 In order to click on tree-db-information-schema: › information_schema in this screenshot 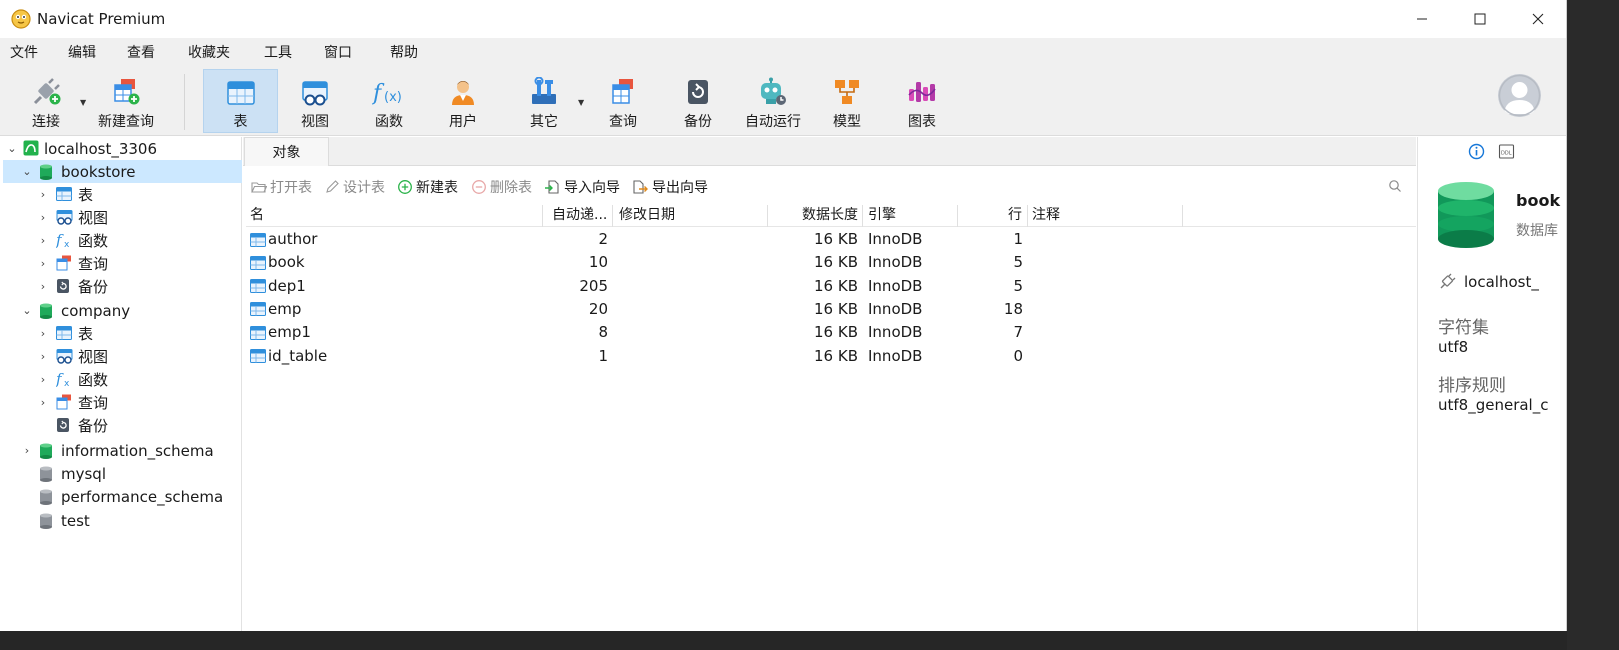, I will do `click(122, 450)`.